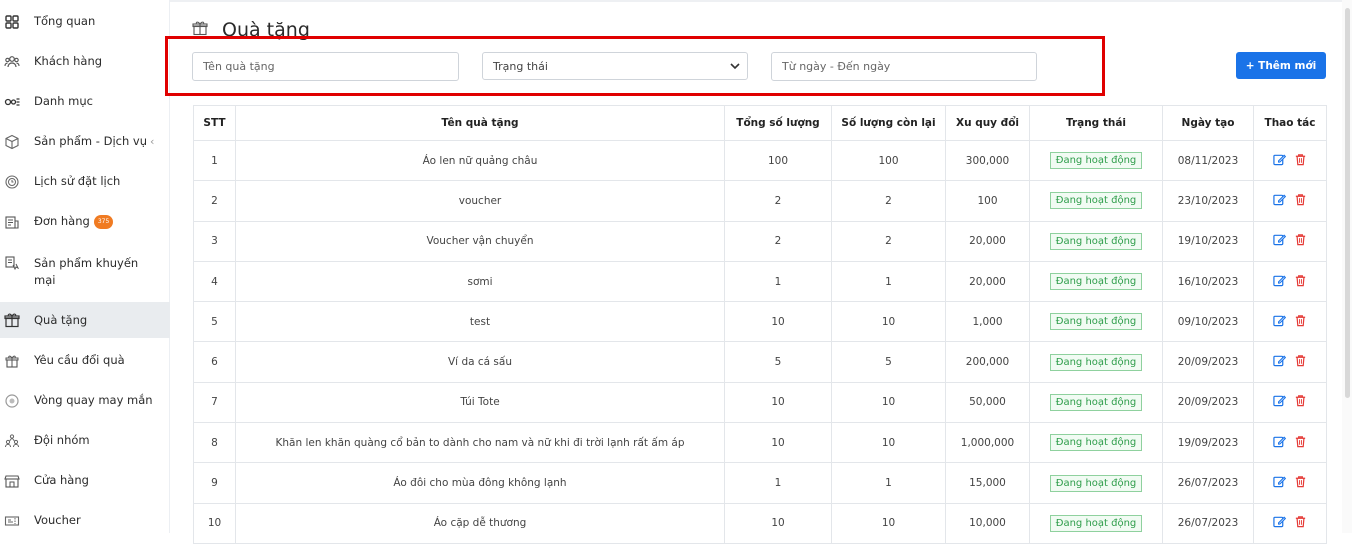  I want to click on column-header: Số lượng còn lại, so click(888, 123).